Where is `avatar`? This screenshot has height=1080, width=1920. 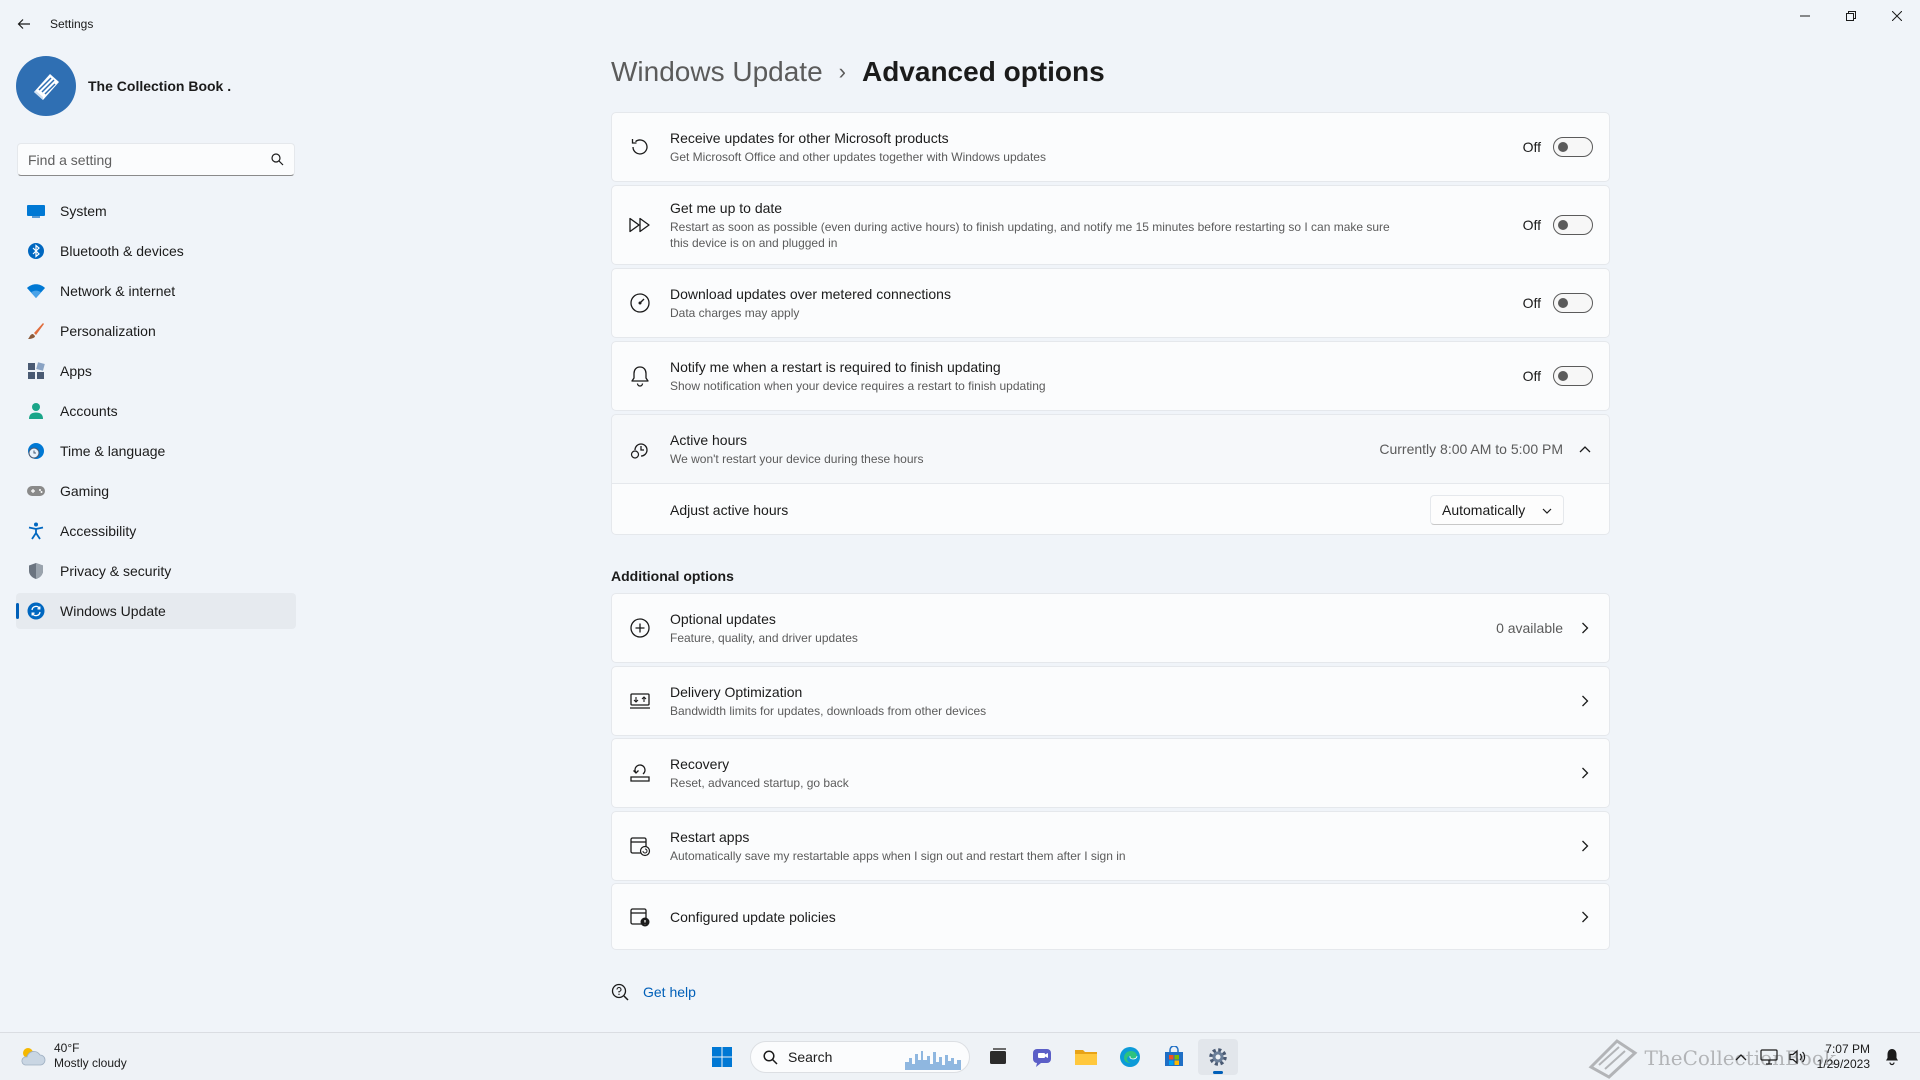 avatar is located at coordinates (46, 86).